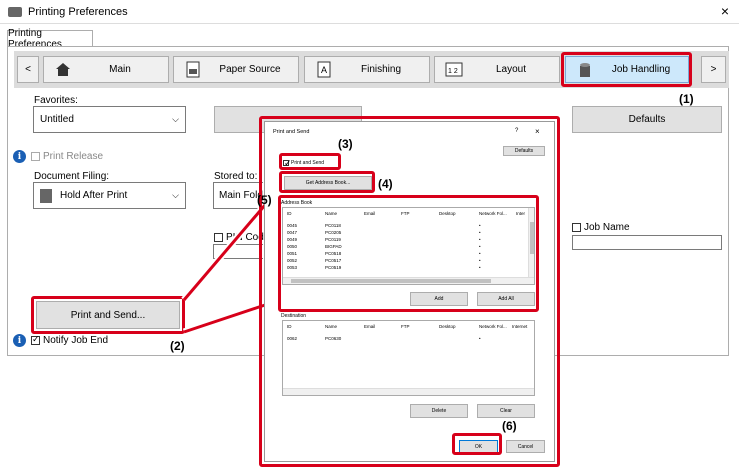 This screenshot has width=739, height=469. Describe the element at coordinates (524, 151) in the screenshot. I see `dialog-defaults-button: Defaults` at that location.